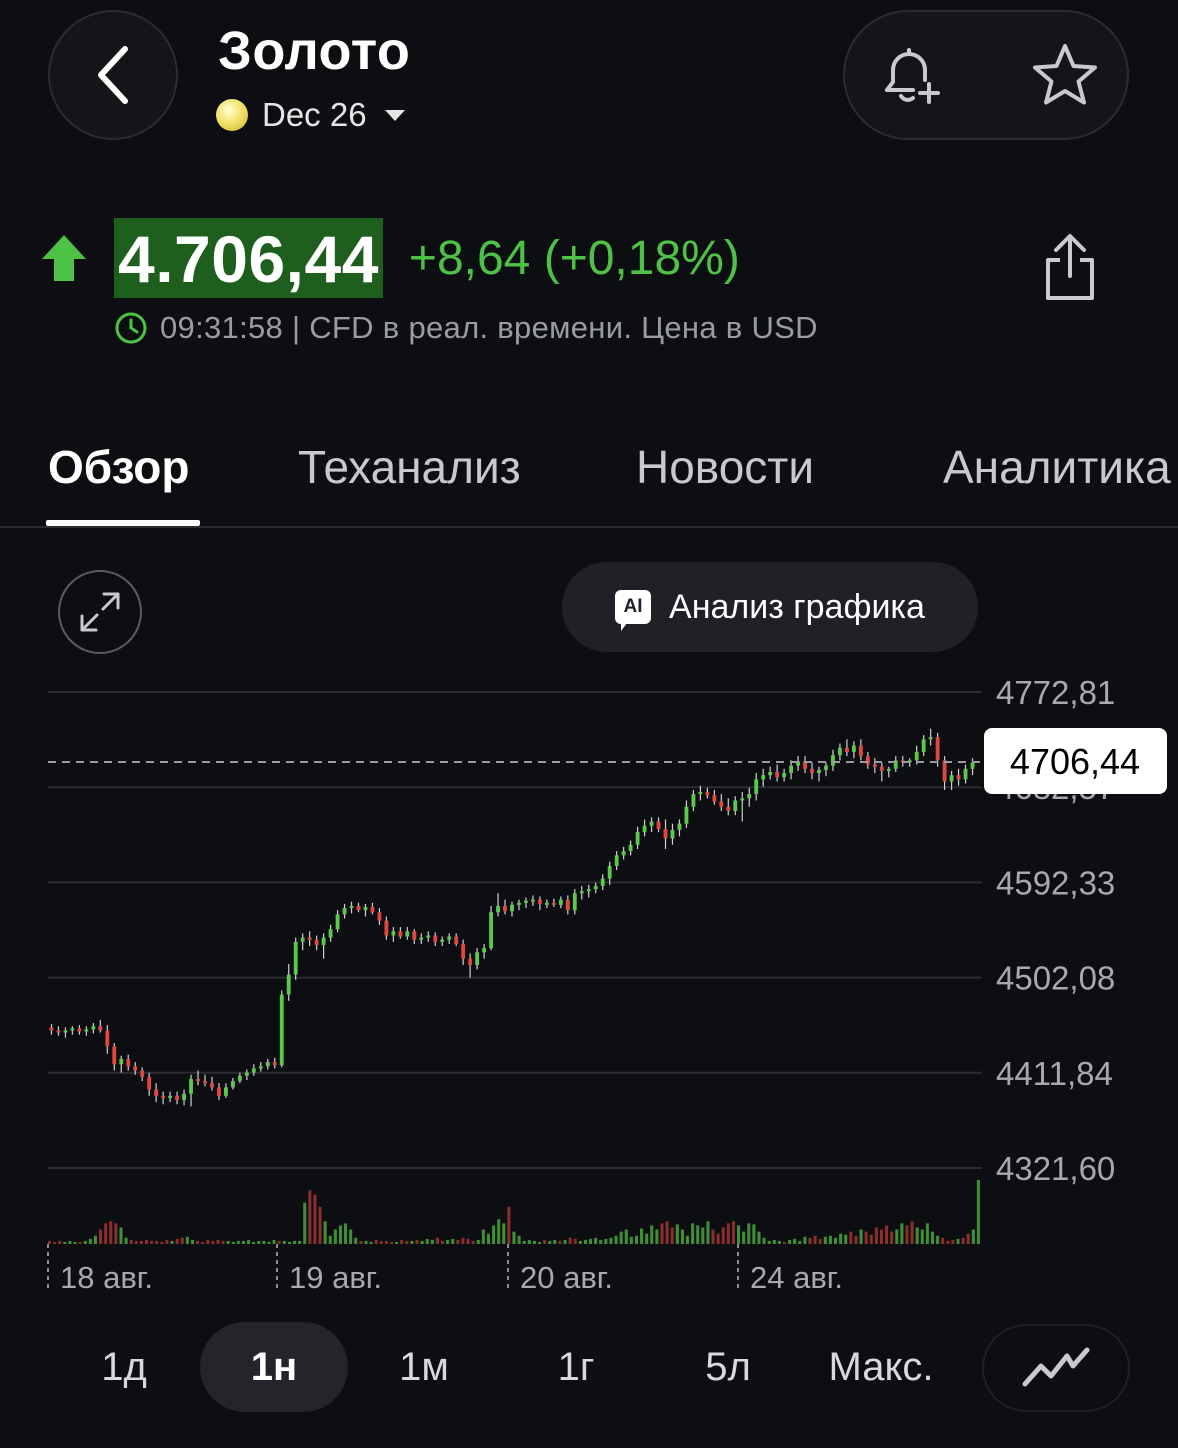 The height and width of the screenshot is (1448, 1178). What do you see at coordinates (310, 115) in the screenshot?
I see `contract-selector: Dec 26` at bounding box center [310, 115].